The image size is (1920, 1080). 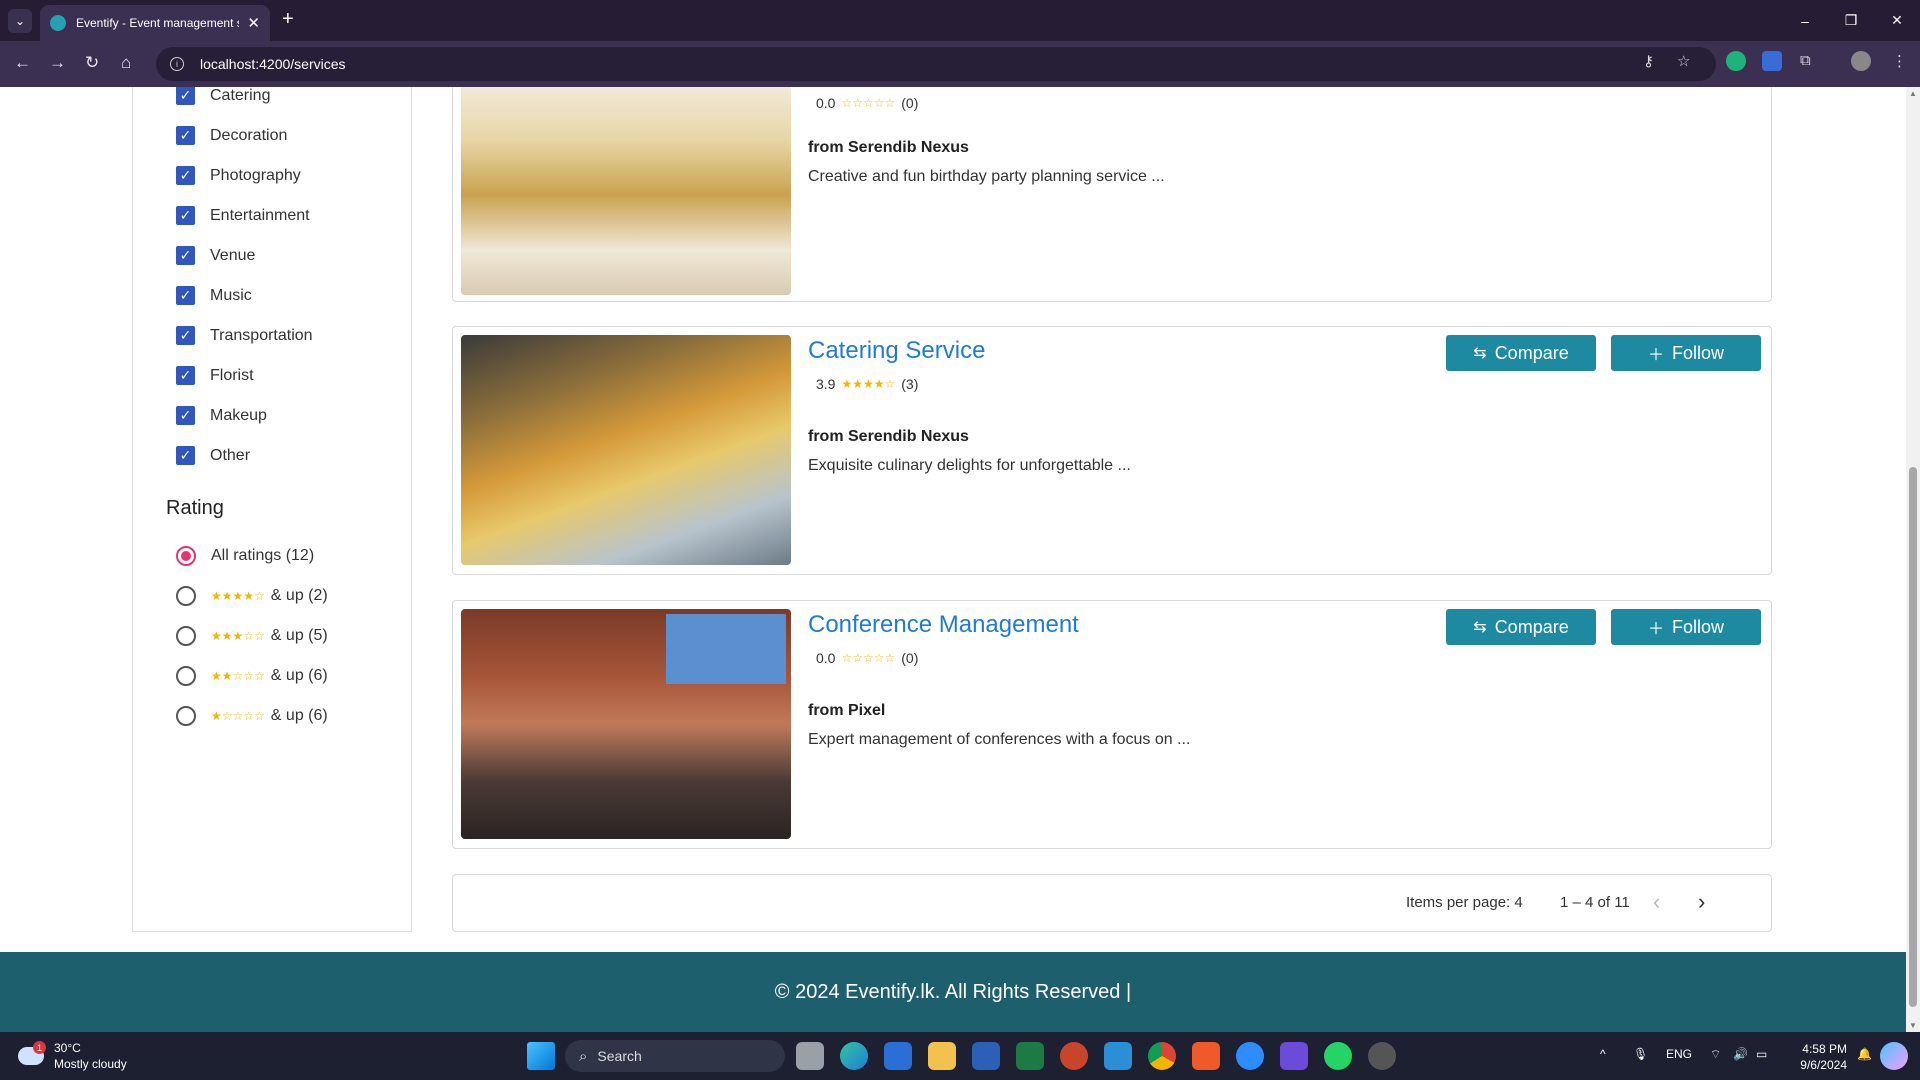 I want to click on battery-icon: ▭, so click(x=1761, y=1054).